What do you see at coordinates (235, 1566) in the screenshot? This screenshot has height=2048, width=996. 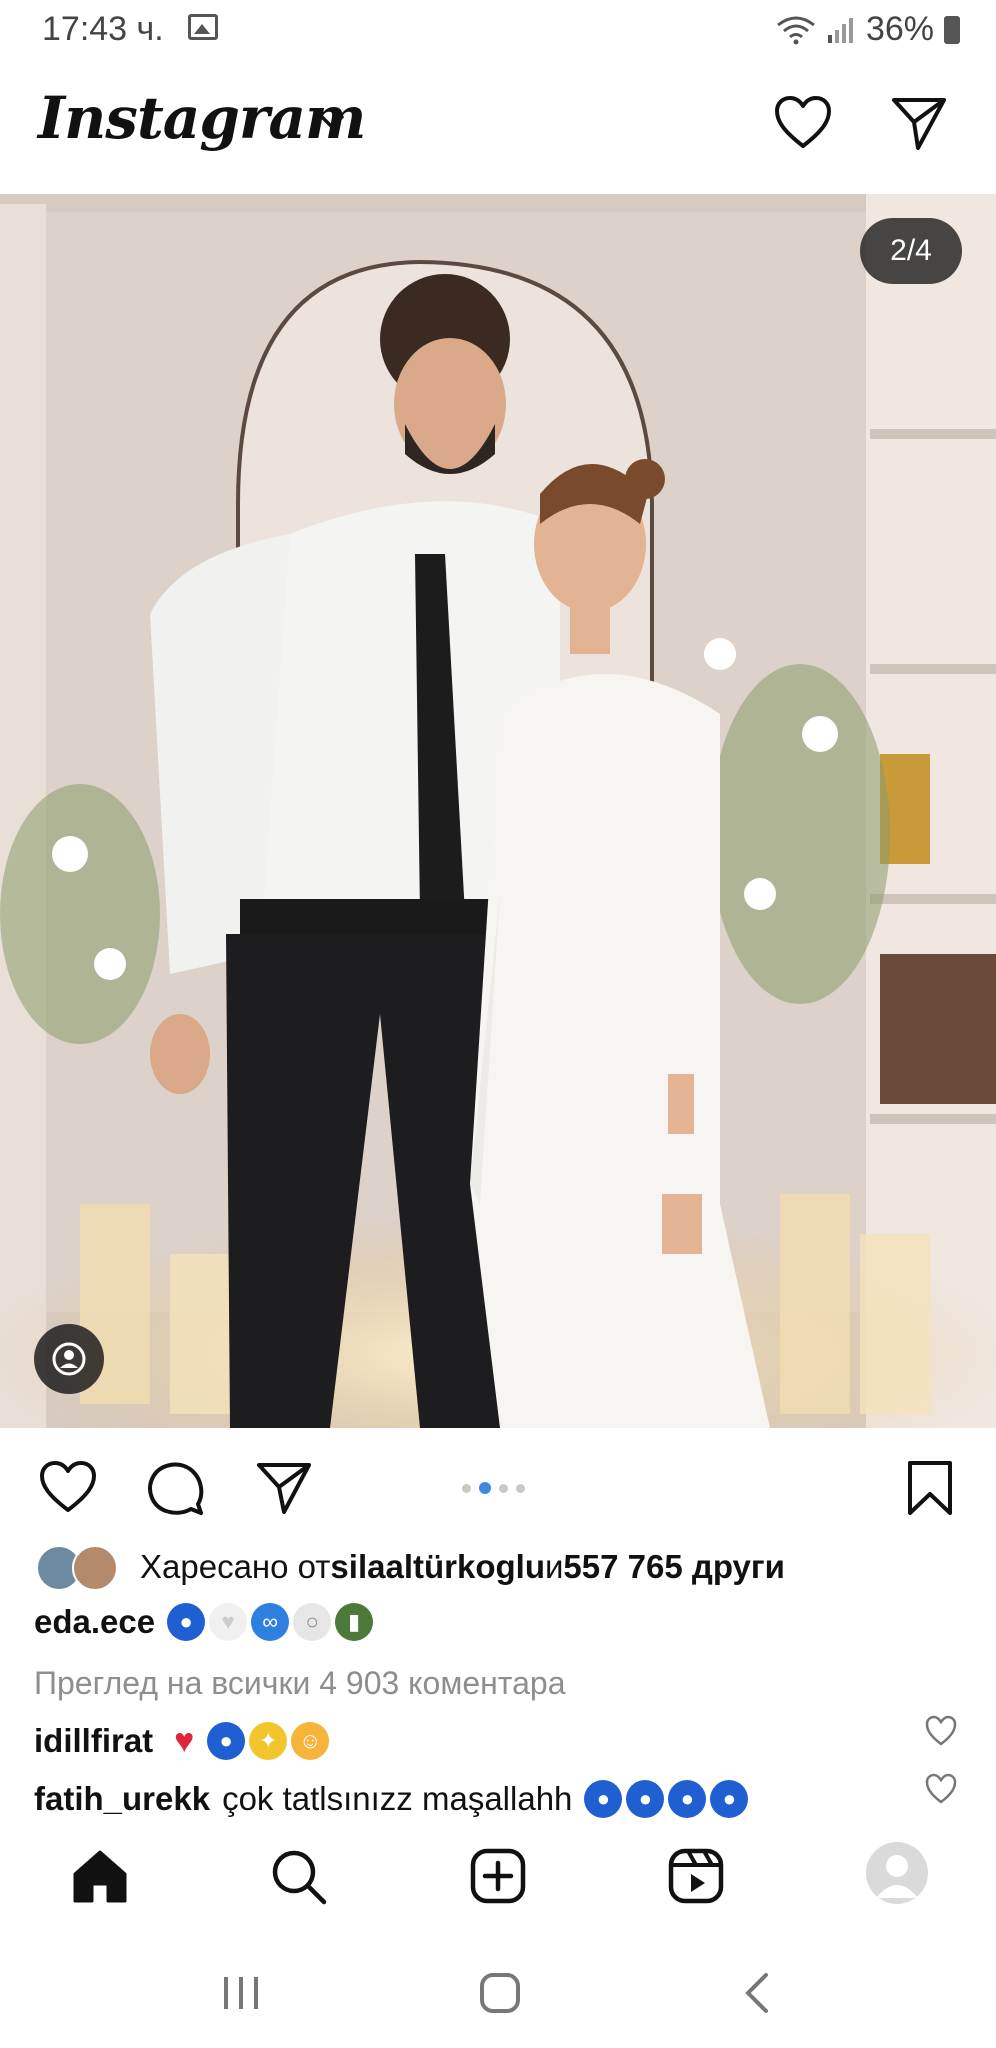 I see `likes-prefix: Харесано от` at bounding box center [235, 1566].